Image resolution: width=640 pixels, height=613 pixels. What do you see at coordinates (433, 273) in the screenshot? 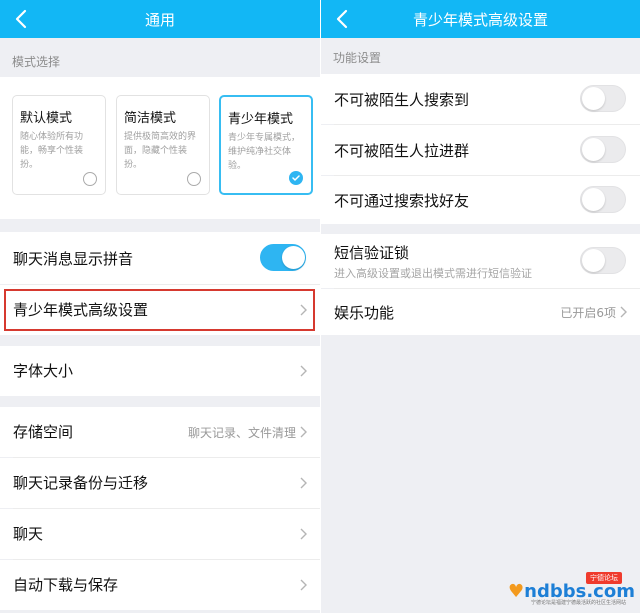
I see `sms-lock-subtitle: 进入高级设置或退出模式需进行短信验证` at bounding box center [433, 273].